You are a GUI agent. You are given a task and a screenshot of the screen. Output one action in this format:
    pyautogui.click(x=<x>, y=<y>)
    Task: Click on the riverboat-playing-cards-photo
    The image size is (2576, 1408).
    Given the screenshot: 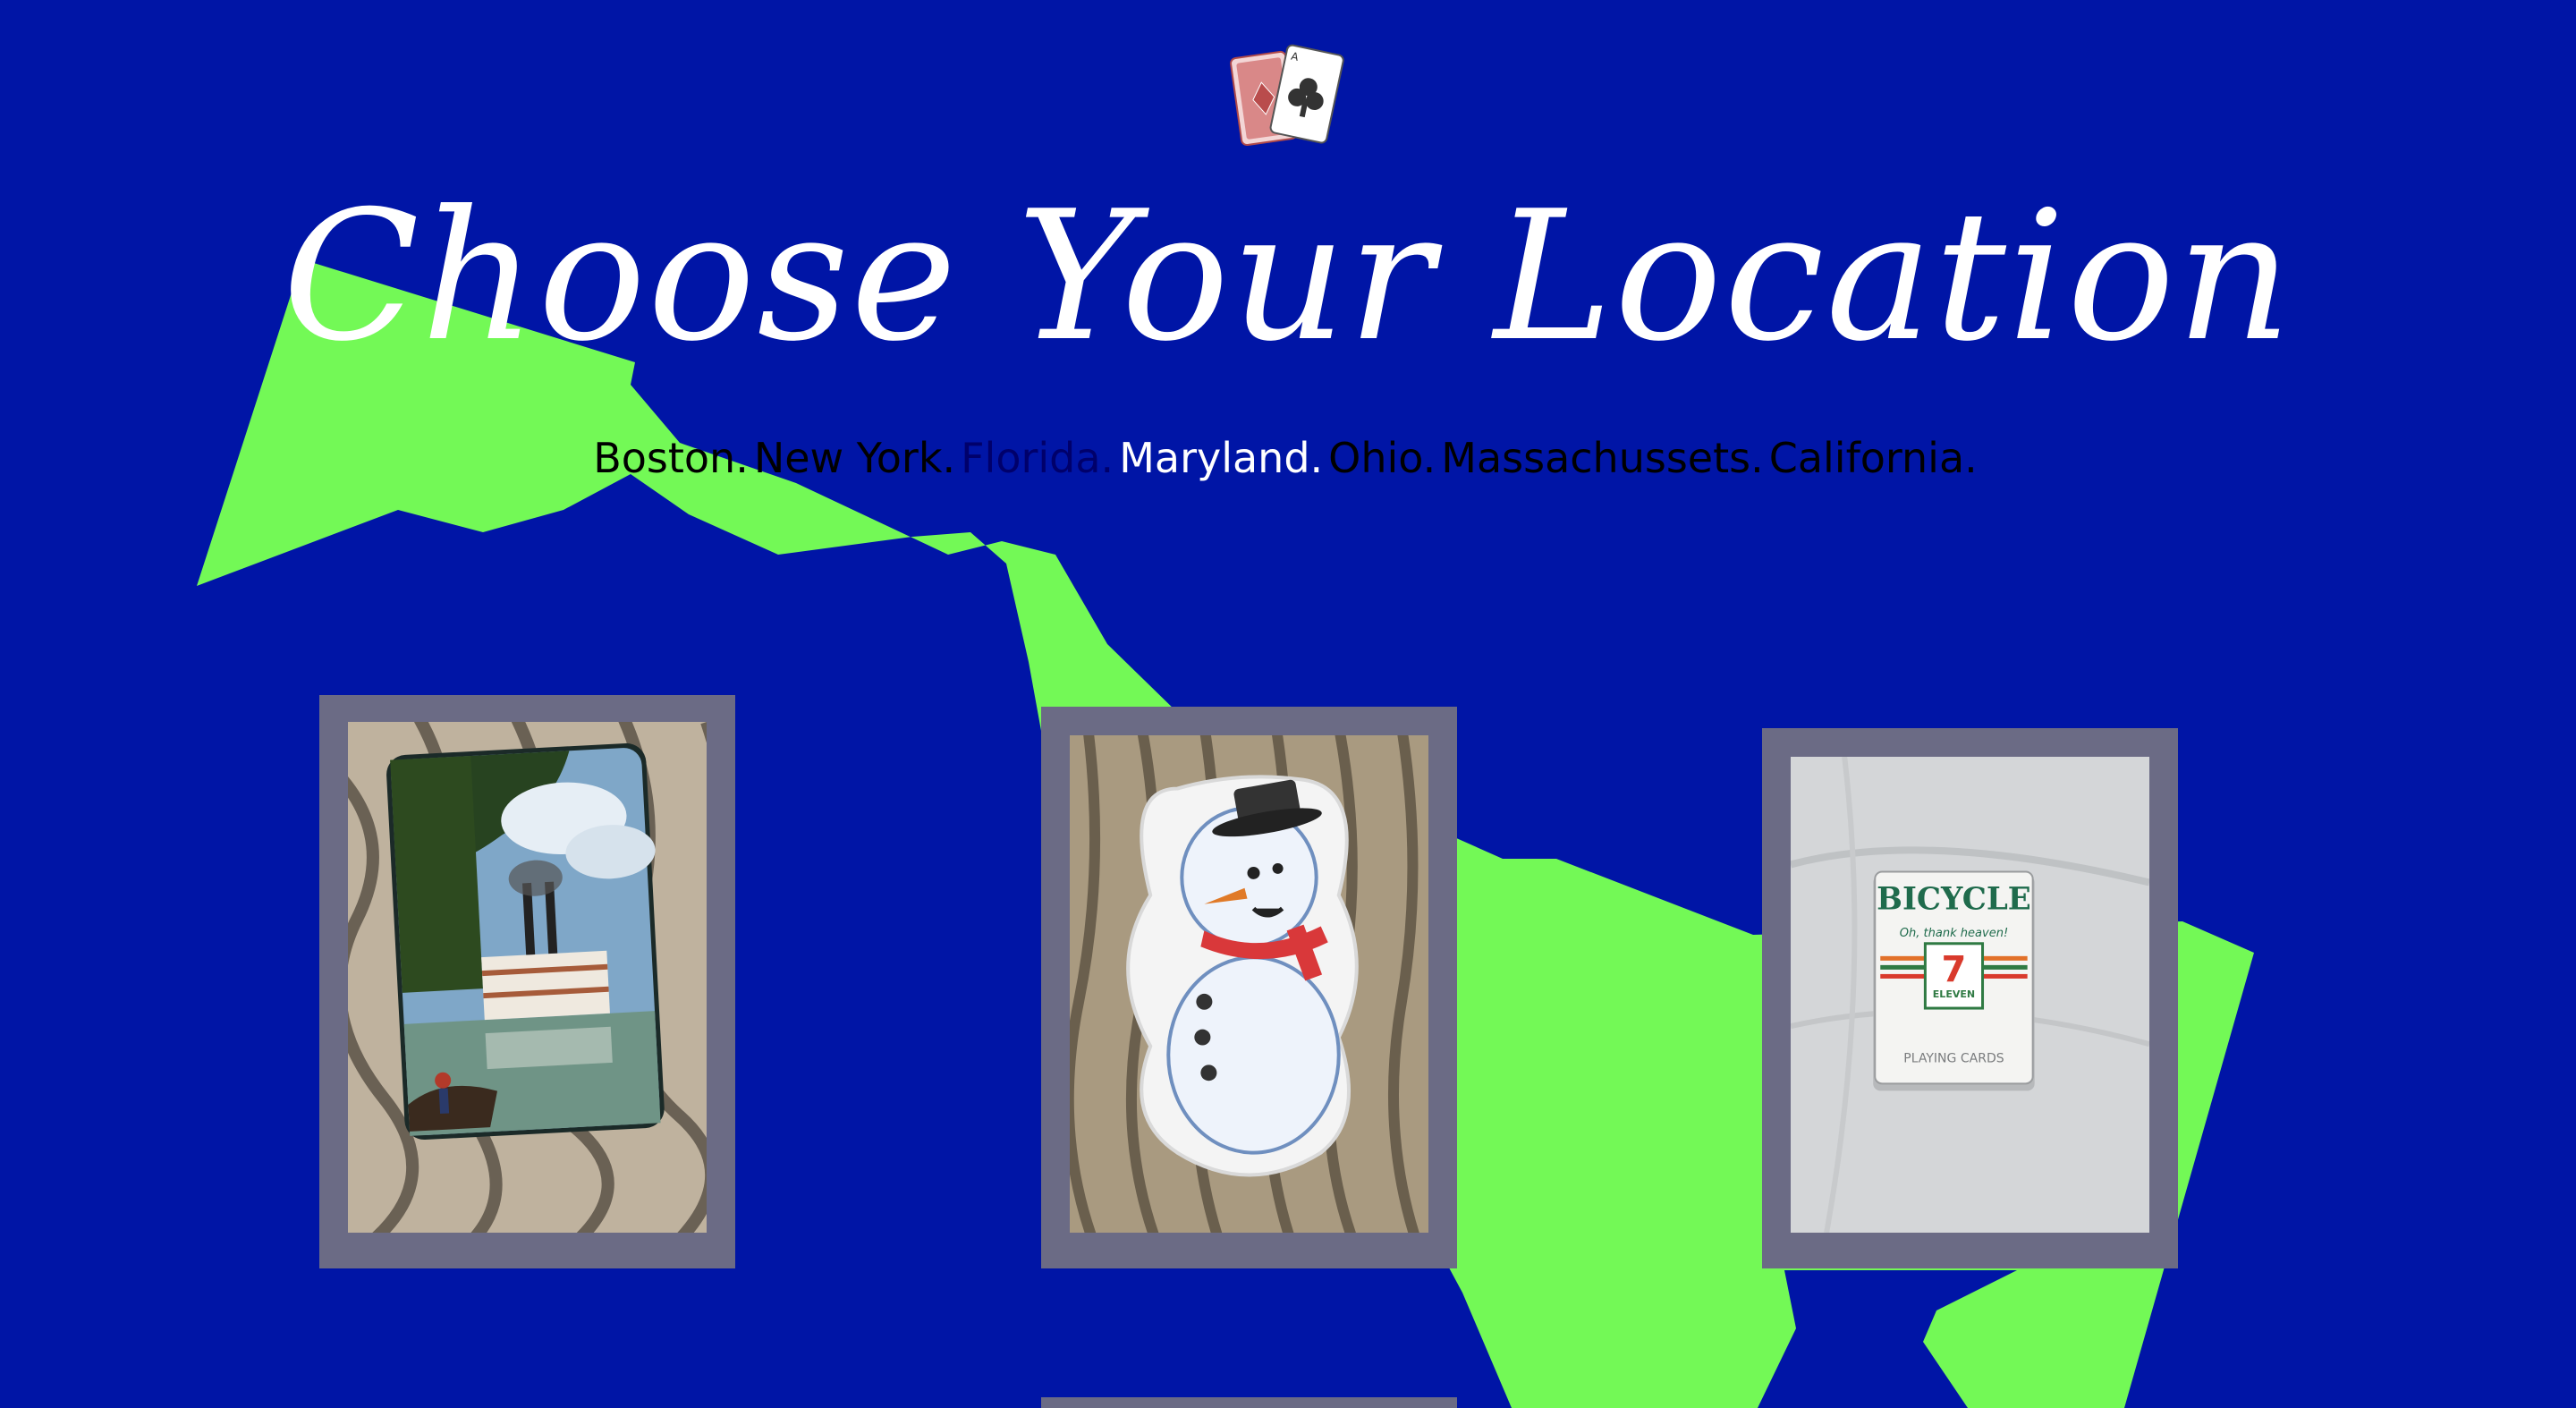 What is the action you would take?
    pyautogui.click(x=527, y=978)
    